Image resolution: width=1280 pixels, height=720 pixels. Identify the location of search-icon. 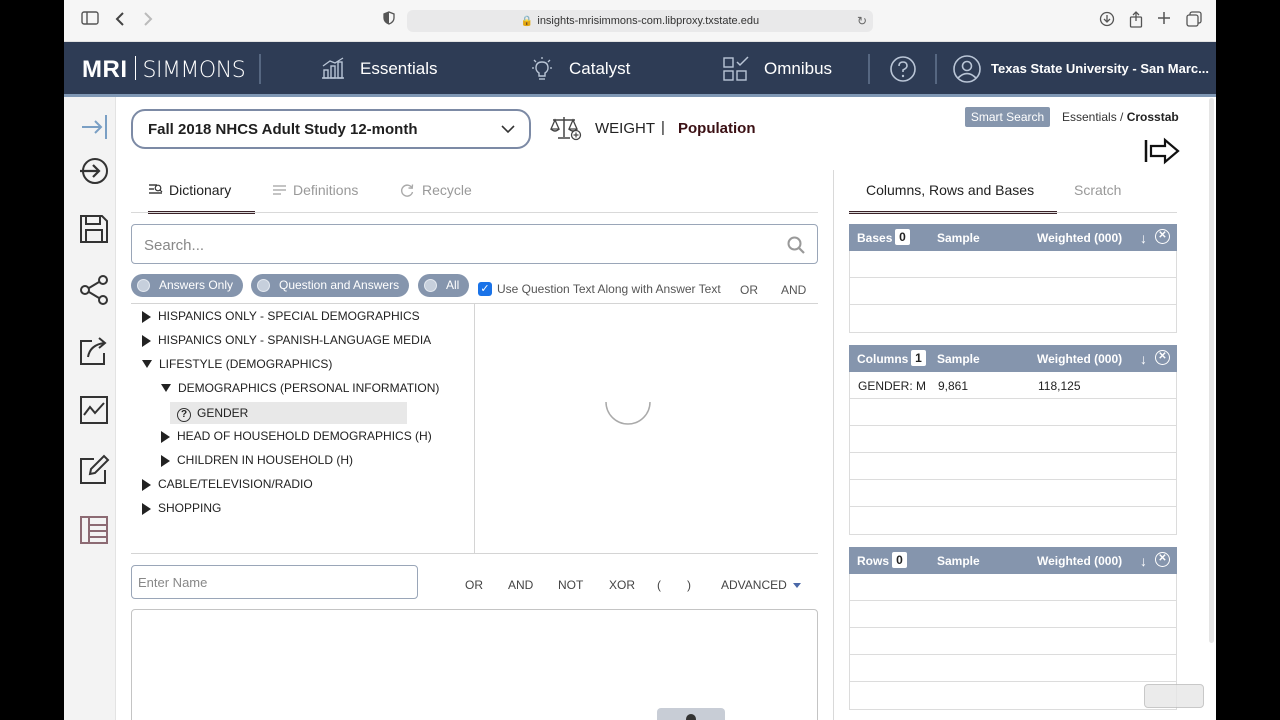
(796, 245).